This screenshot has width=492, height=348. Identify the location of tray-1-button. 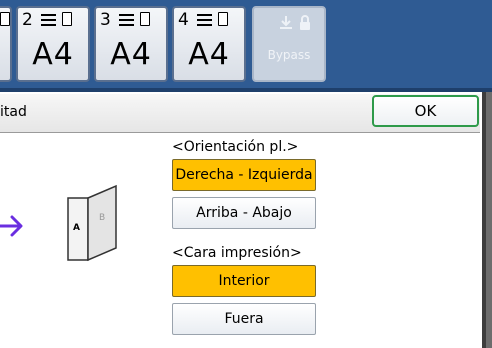
(6, 44).